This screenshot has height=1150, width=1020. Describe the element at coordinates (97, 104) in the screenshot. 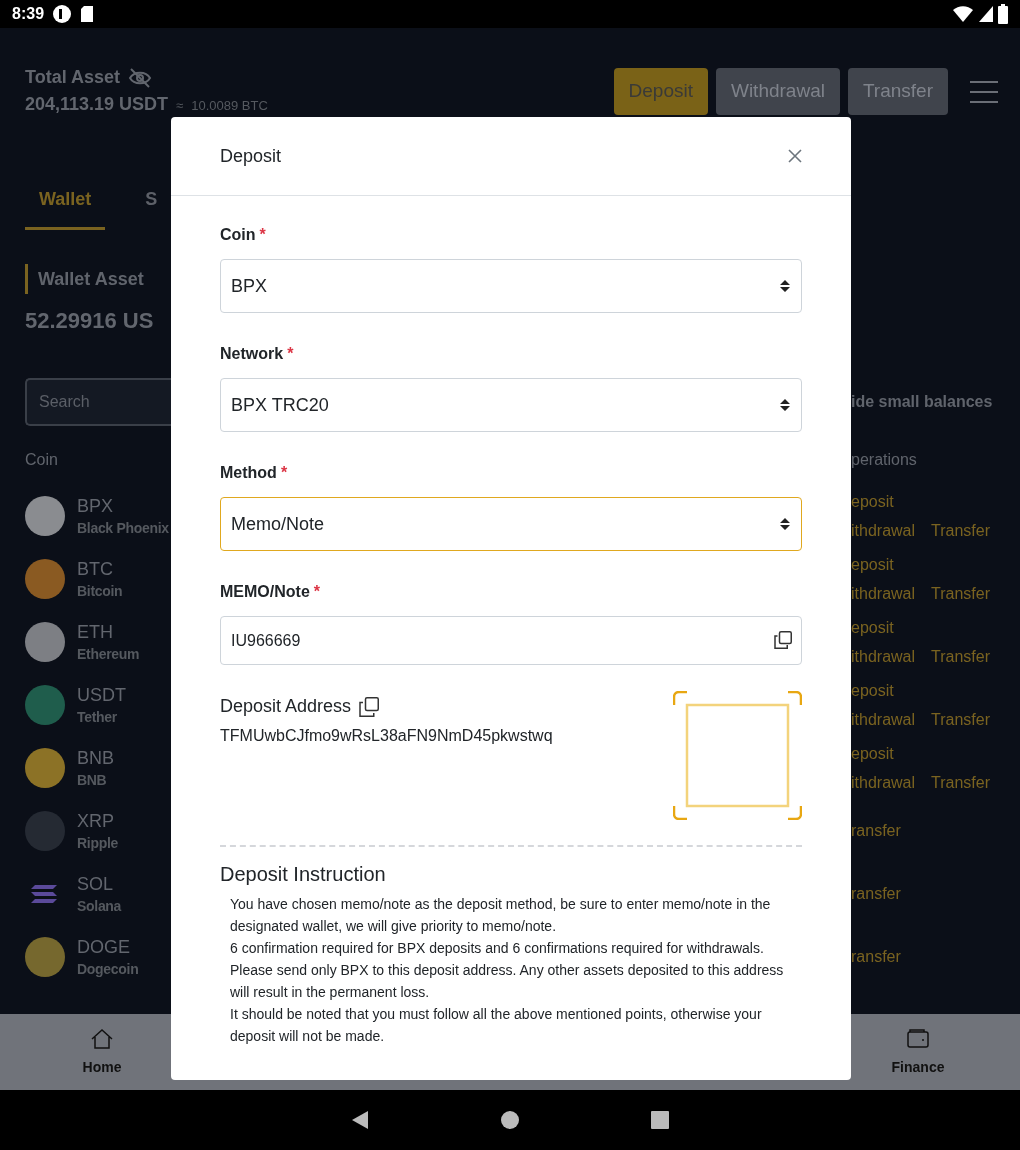

I see `total-asset-amount: 204,113.19 USDT` at that location.